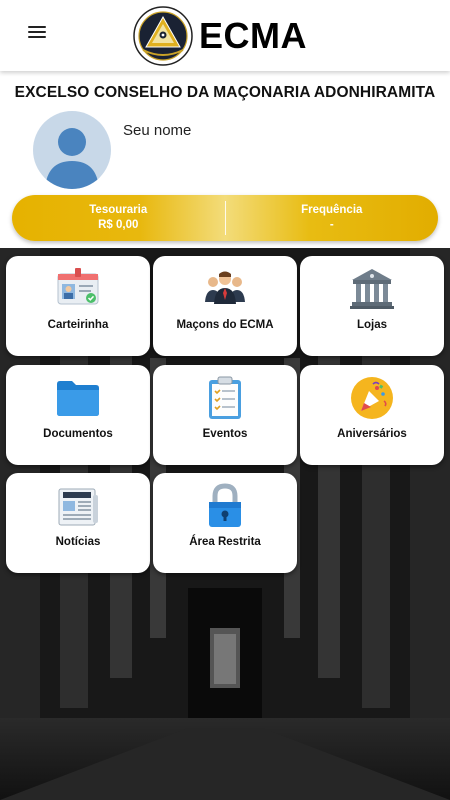 This screenshot has width=450, height=800. I want to click on folder-icon, so click(78, 398).